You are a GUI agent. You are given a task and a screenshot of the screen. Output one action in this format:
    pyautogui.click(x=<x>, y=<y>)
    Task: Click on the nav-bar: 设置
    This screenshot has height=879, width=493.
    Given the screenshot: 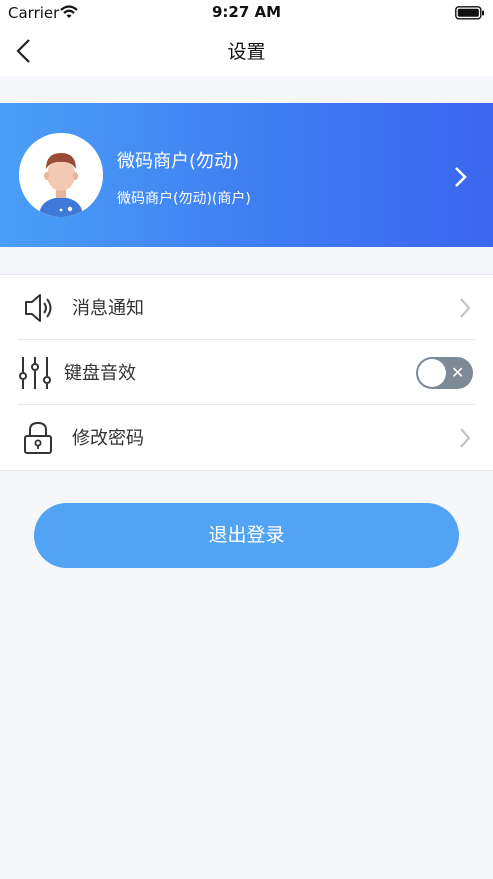 What is the action you would take?
    pyautogui.click(x=246, y=51)
    